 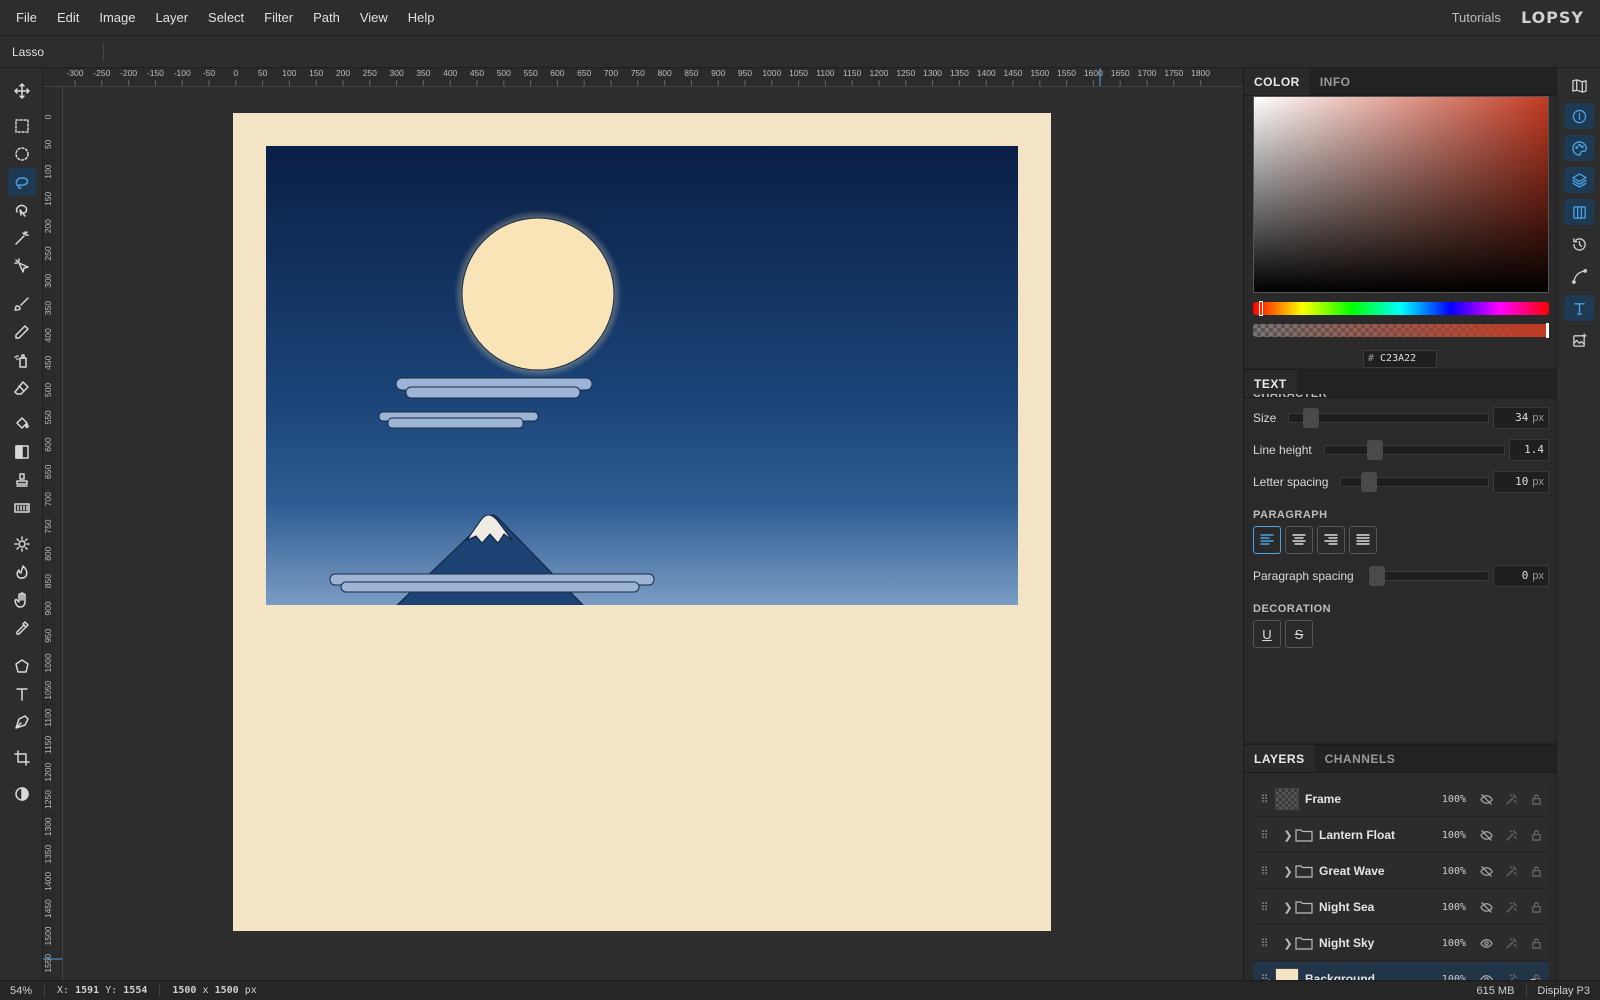 What do you see at coordinates (172, 17) in the screenshot?
I see `menu-layer: Layer` at bounding box center [172, 17].